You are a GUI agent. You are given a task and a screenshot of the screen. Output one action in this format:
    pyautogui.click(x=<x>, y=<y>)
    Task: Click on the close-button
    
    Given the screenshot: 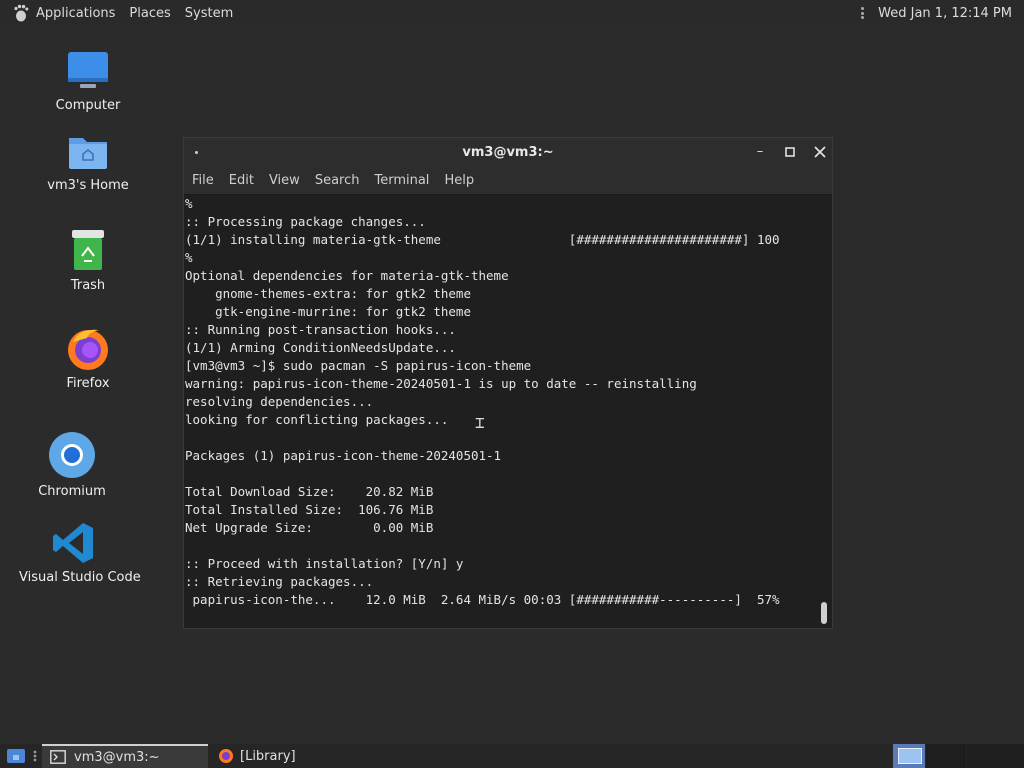 What is the action you would take?
    pyautogui.click(x=820, y=152)
    